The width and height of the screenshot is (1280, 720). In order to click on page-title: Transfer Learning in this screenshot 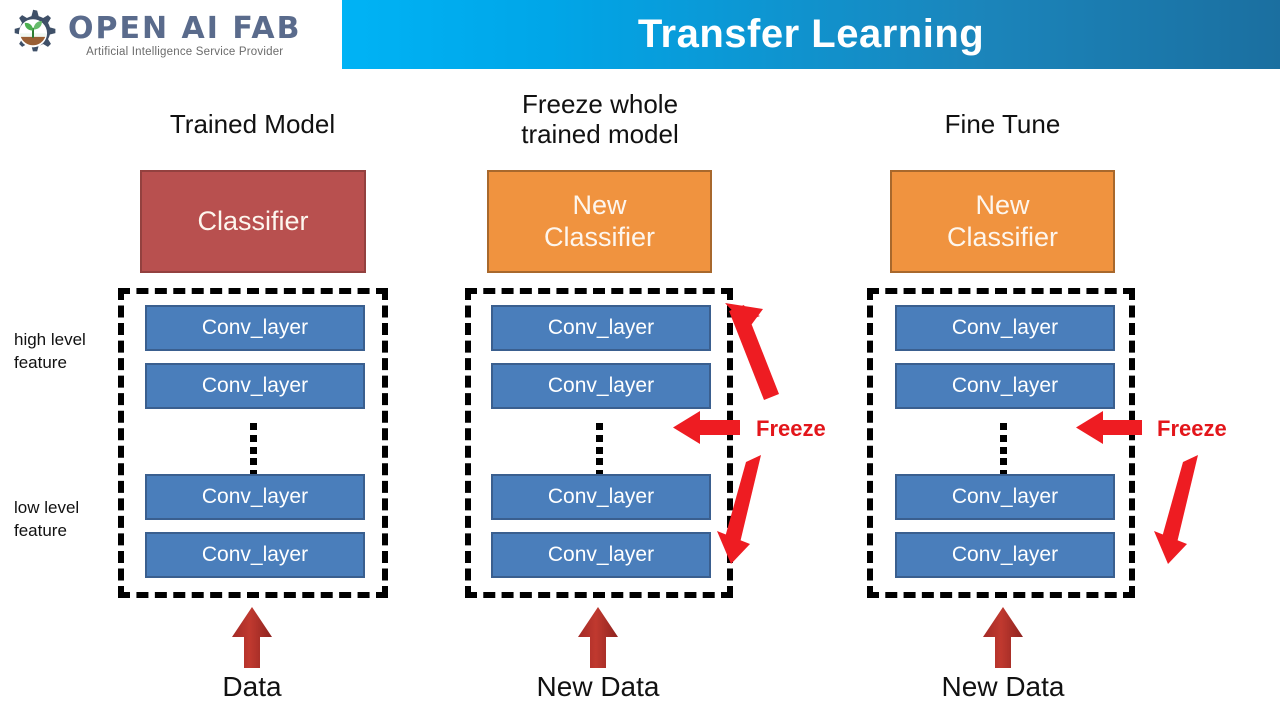, I will do `click(811, 34)`.